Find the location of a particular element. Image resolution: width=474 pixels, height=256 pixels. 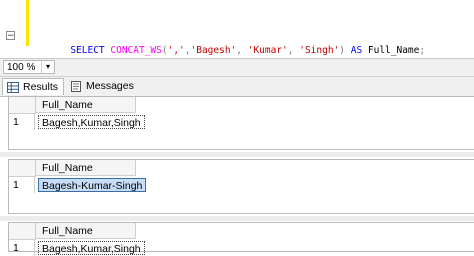

change-tracking-bar is located at coordinates (27, 23).